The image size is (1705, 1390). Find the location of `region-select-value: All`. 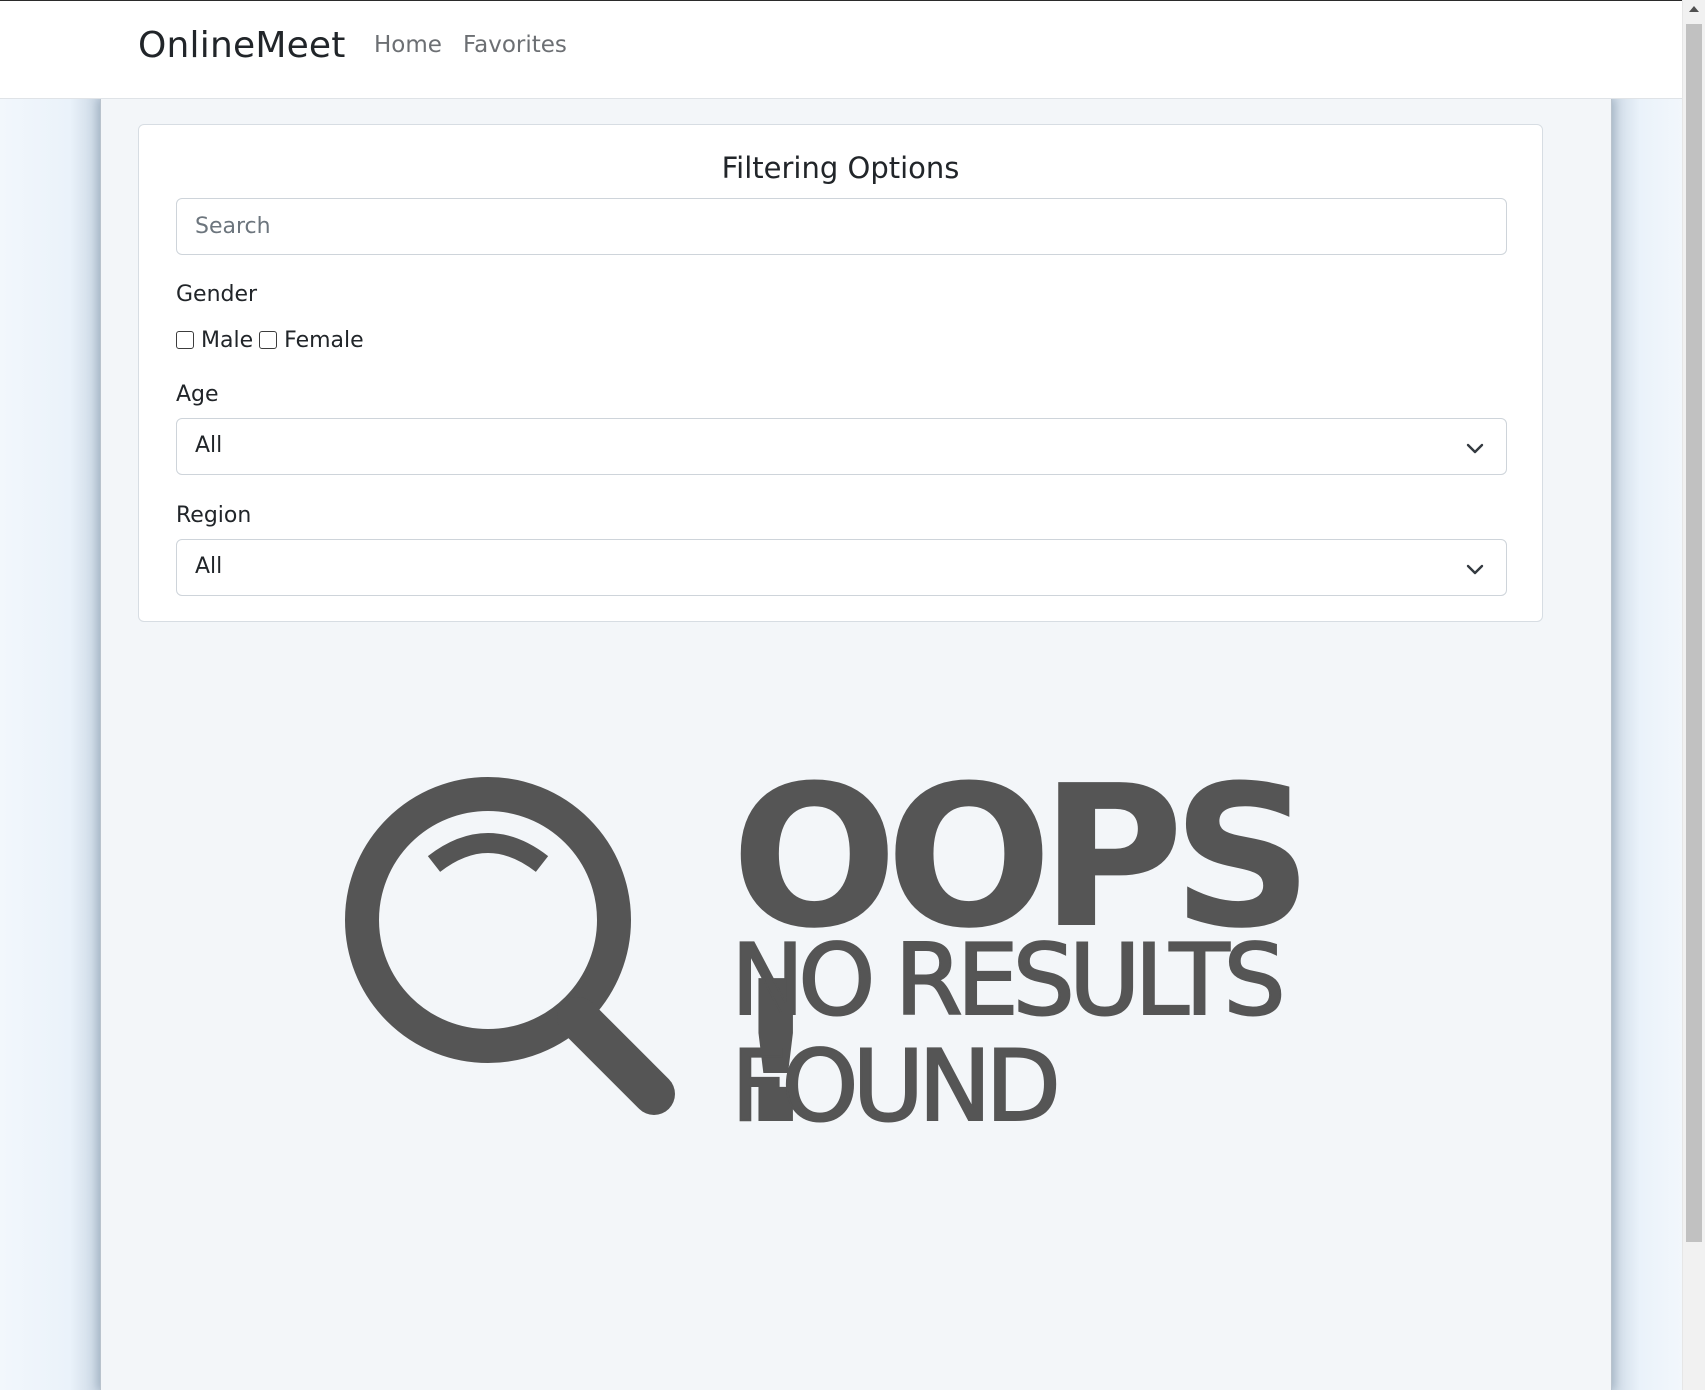

region-select-value: All is located at coordinates (209, 566).